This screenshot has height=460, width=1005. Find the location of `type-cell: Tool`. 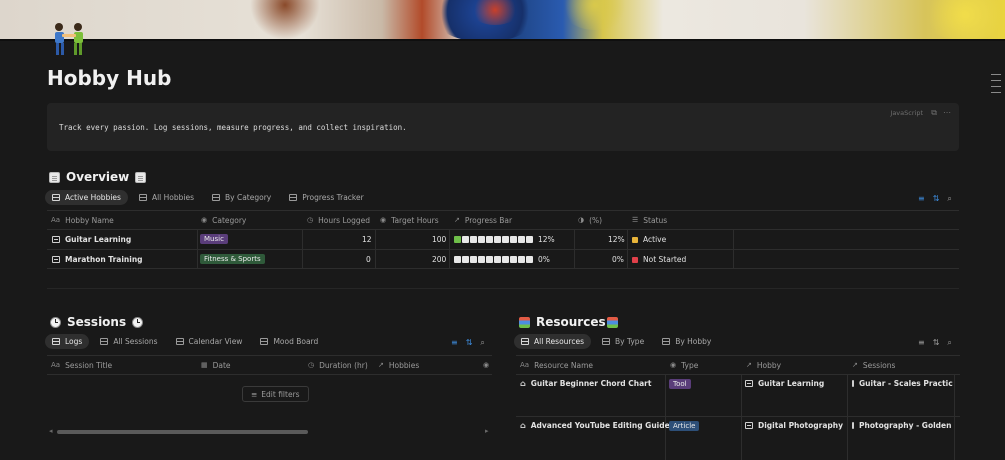

type-cell: Tool is located at coordinates (680, 384).